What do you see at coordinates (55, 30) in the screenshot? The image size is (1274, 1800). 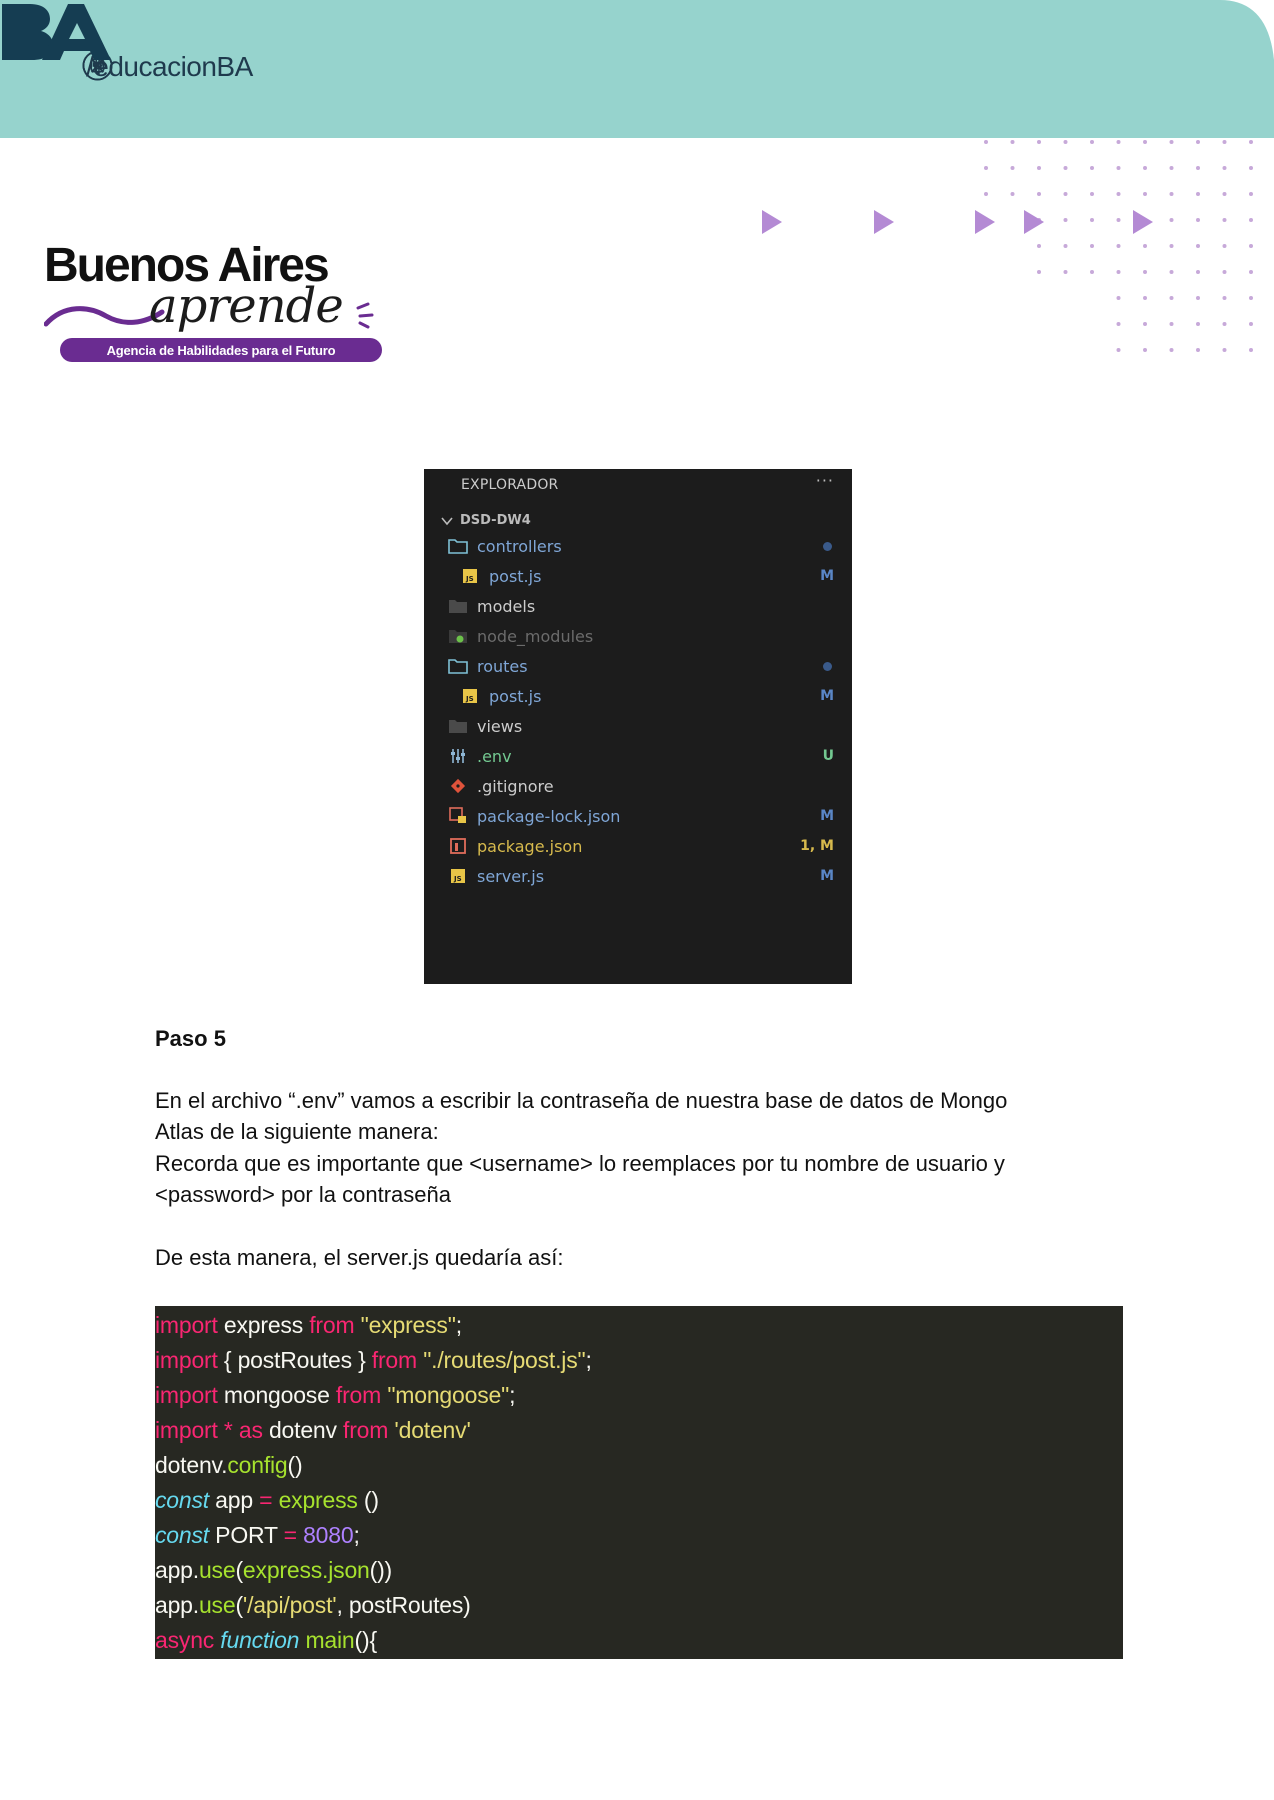 I see `ba-logo: BA` at bounding box center [55, 30].